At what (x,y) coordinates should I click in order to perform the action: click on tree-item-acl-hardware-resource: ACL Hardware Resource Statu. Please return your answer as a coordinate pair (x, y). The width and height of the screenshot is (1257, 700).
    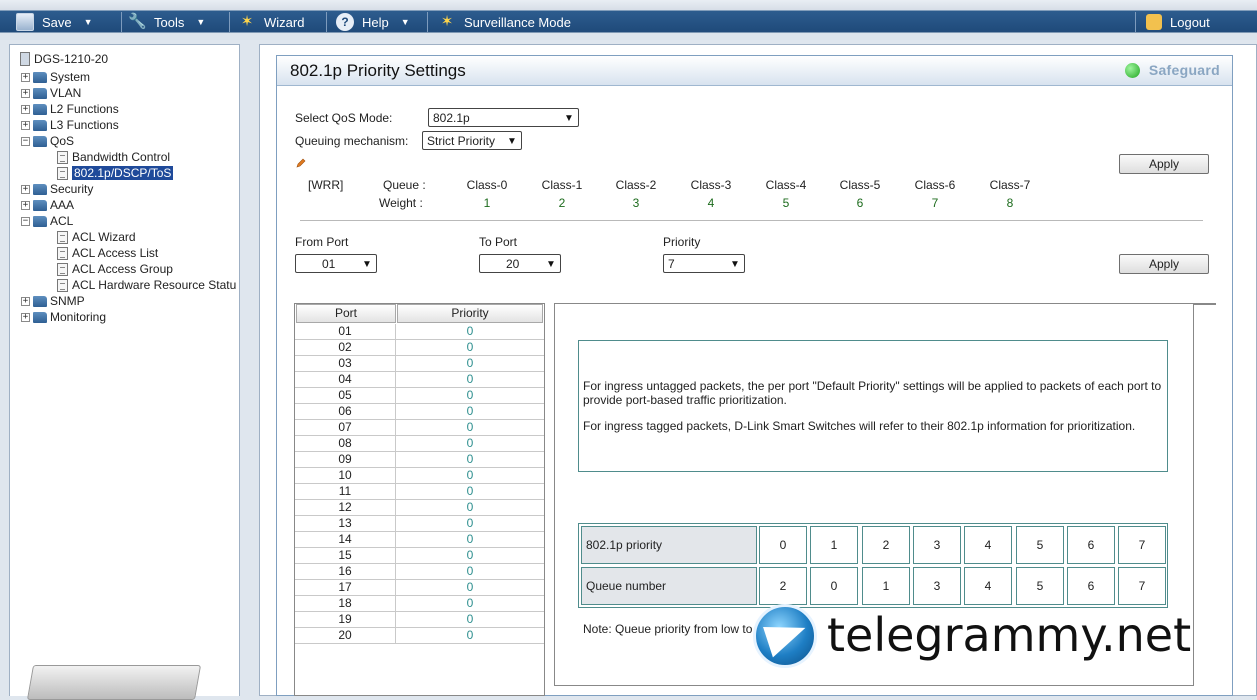
    Looking at the image, I should click on (146, 285).